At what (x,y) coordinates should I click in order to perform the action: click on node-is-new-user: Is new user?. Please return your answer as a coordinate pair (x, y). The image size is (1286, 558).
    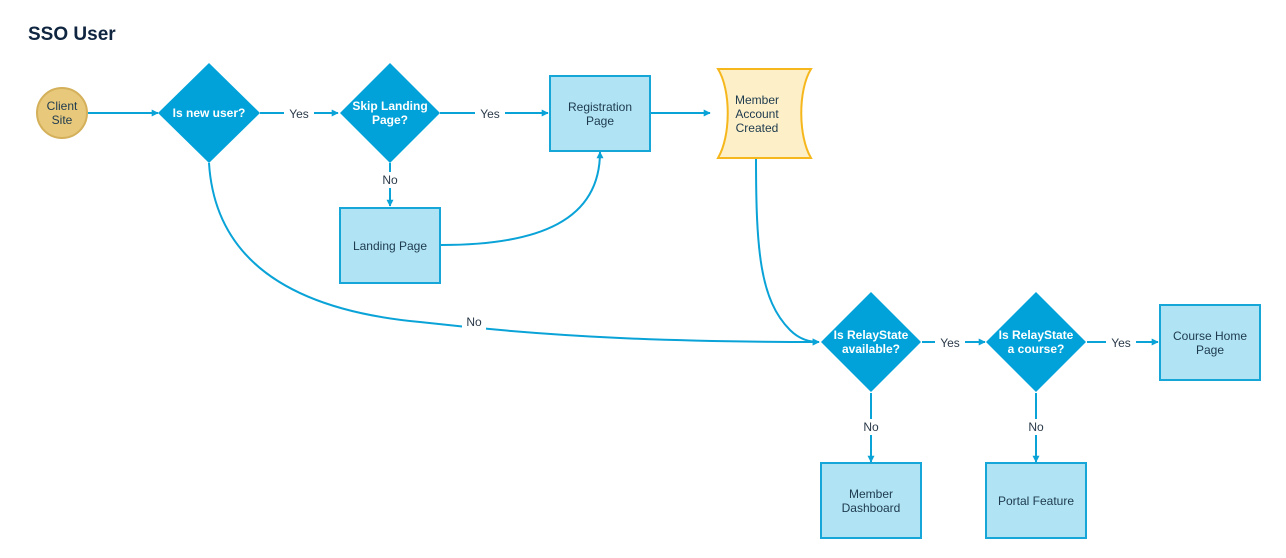
    Looking at the image, I should click on (209, 113).